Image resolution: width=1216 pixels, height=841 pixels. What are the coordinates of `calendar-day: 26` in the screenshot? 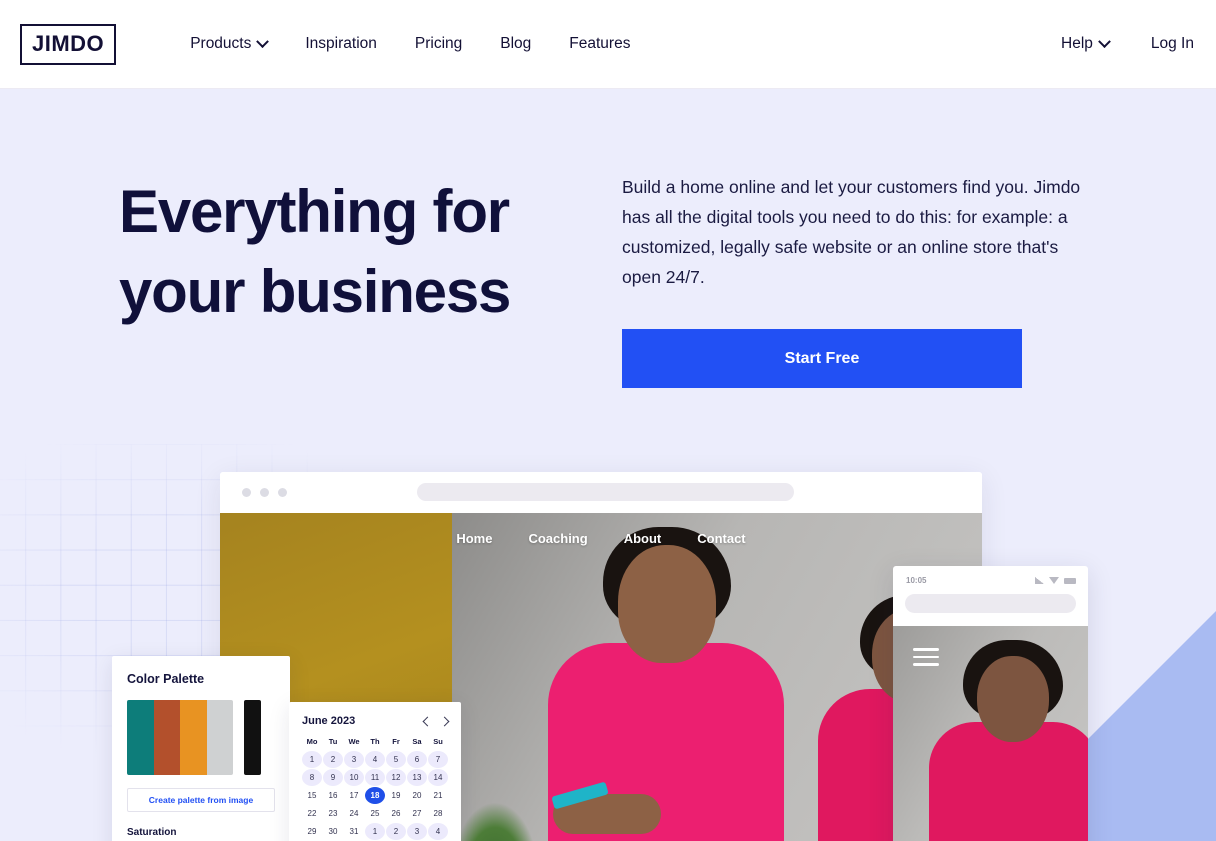 It's located at (396, 813).